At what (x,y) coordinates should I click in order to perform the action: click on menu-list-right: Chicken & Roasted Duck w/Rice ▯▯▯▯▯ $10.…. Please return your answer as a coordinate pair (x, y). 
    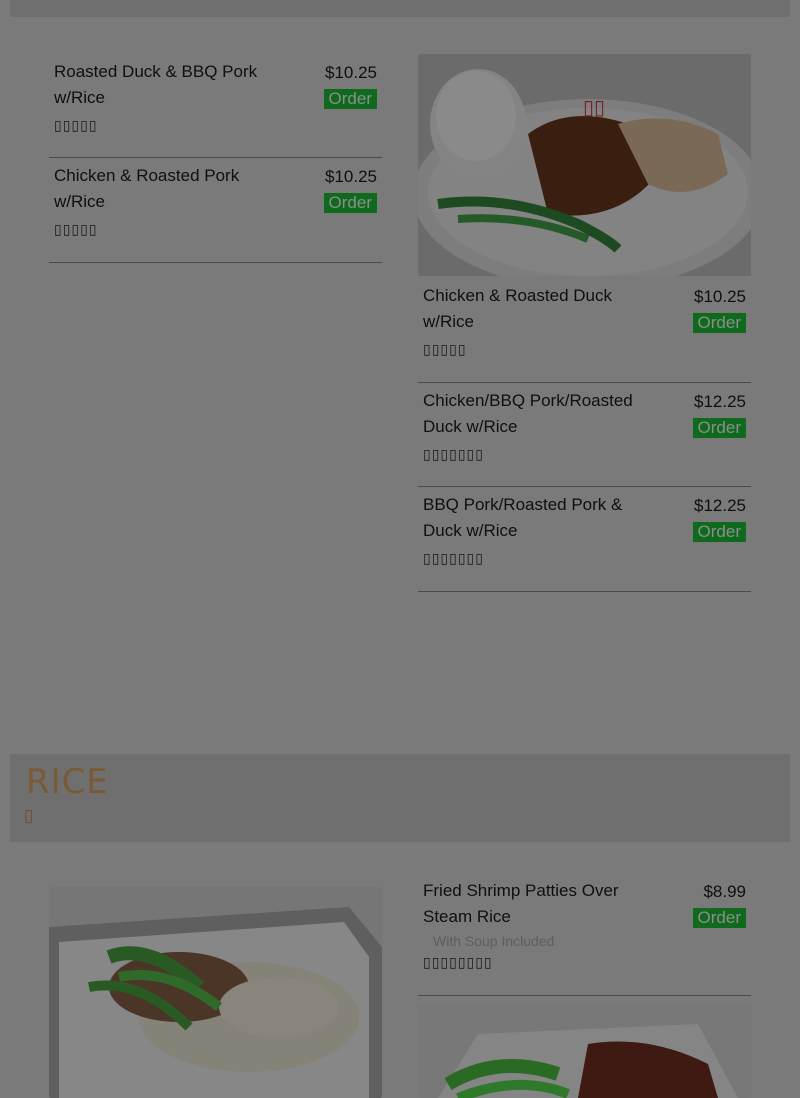
    Looking at the image, I should click on (584, 435).